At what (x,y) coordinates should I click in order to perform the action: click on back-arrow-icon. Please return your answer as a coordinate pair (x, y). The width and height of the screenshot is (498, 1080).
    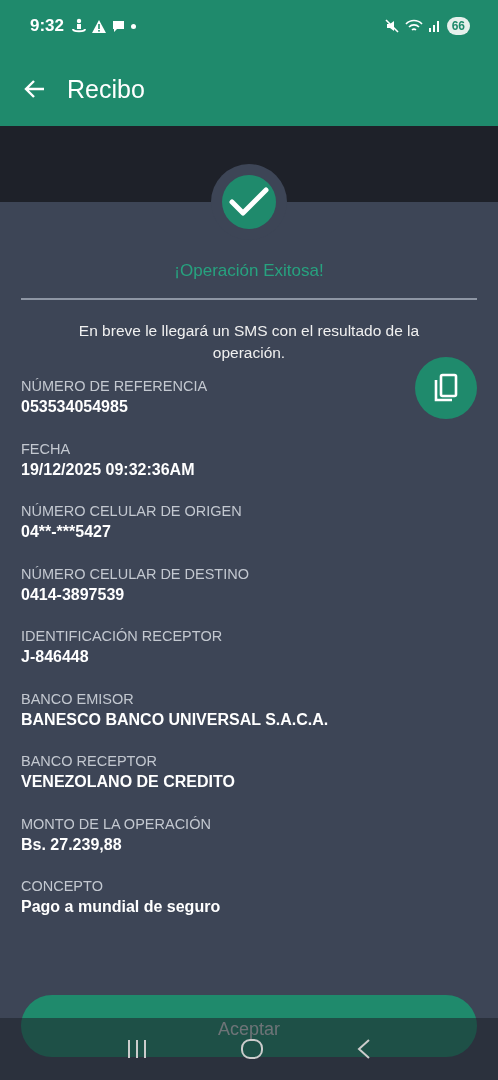
    Looking at the image, I should click on (34, 89).